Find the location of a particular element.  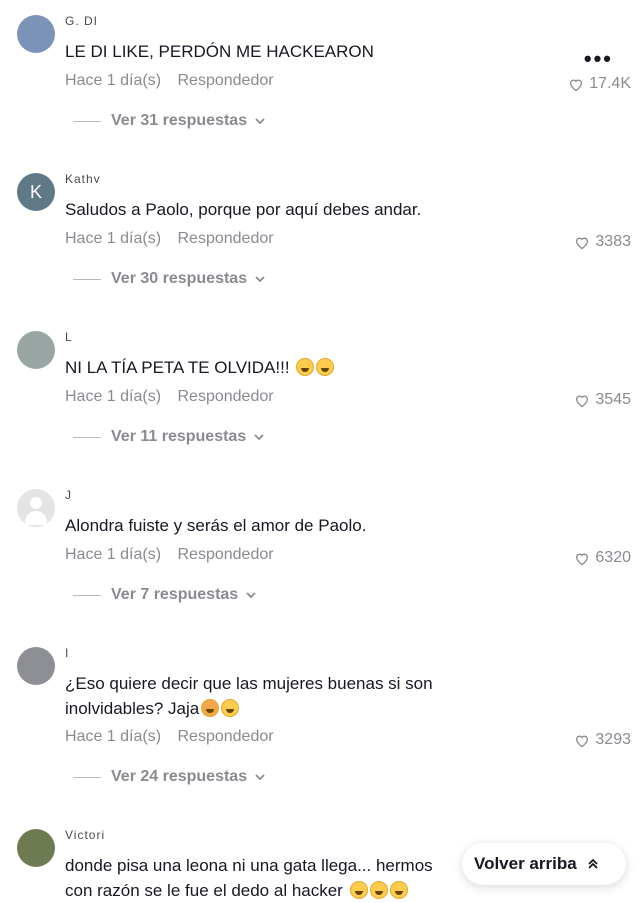

comment-text: Alondra fuiste y serás el amor de Paolo. is located at coordinates (216, 525).